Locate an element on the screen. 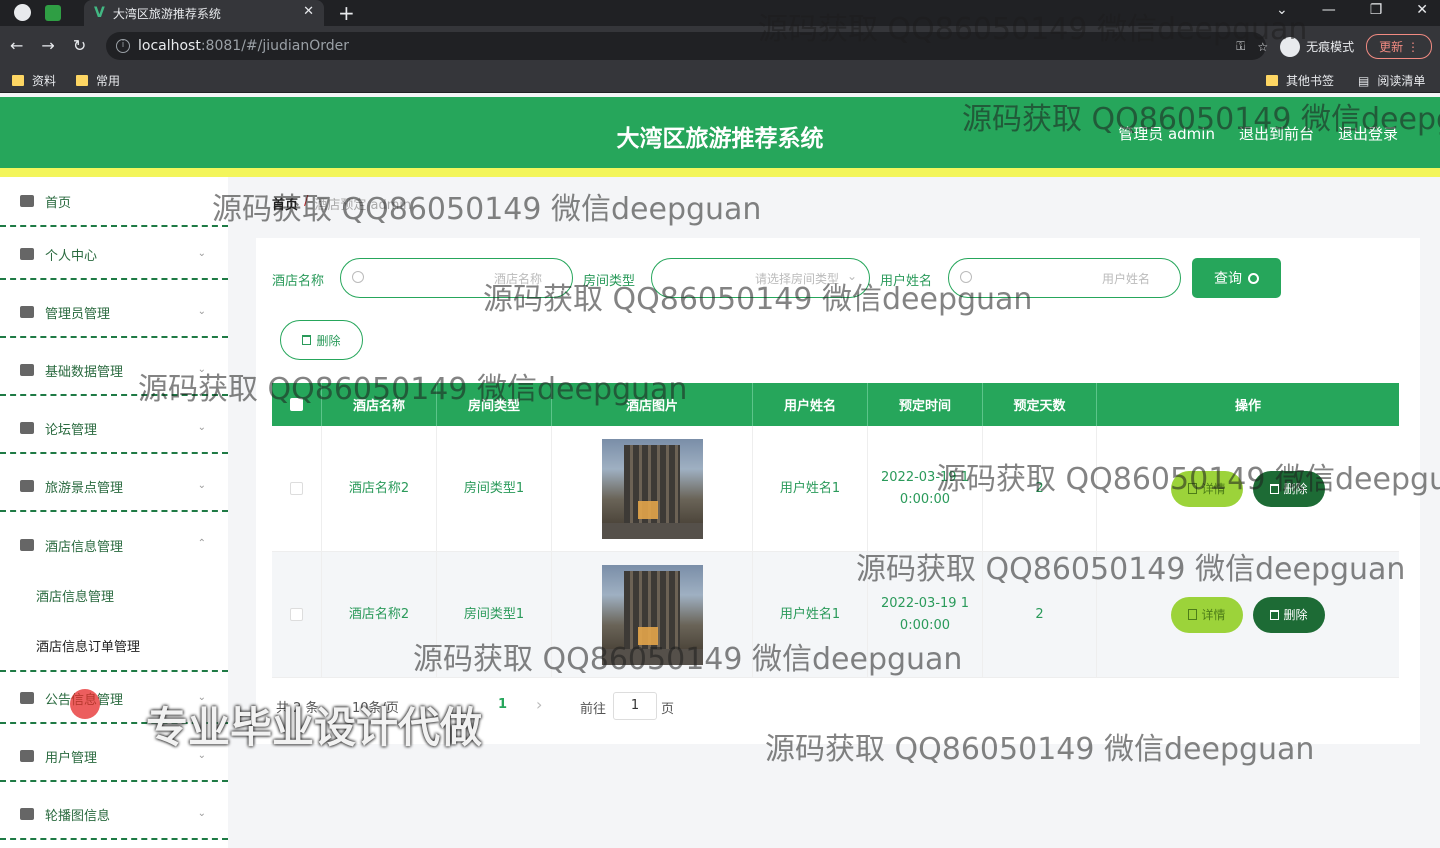  incognito-badge: 无痕模式 is located at coordinates (1317, 46).